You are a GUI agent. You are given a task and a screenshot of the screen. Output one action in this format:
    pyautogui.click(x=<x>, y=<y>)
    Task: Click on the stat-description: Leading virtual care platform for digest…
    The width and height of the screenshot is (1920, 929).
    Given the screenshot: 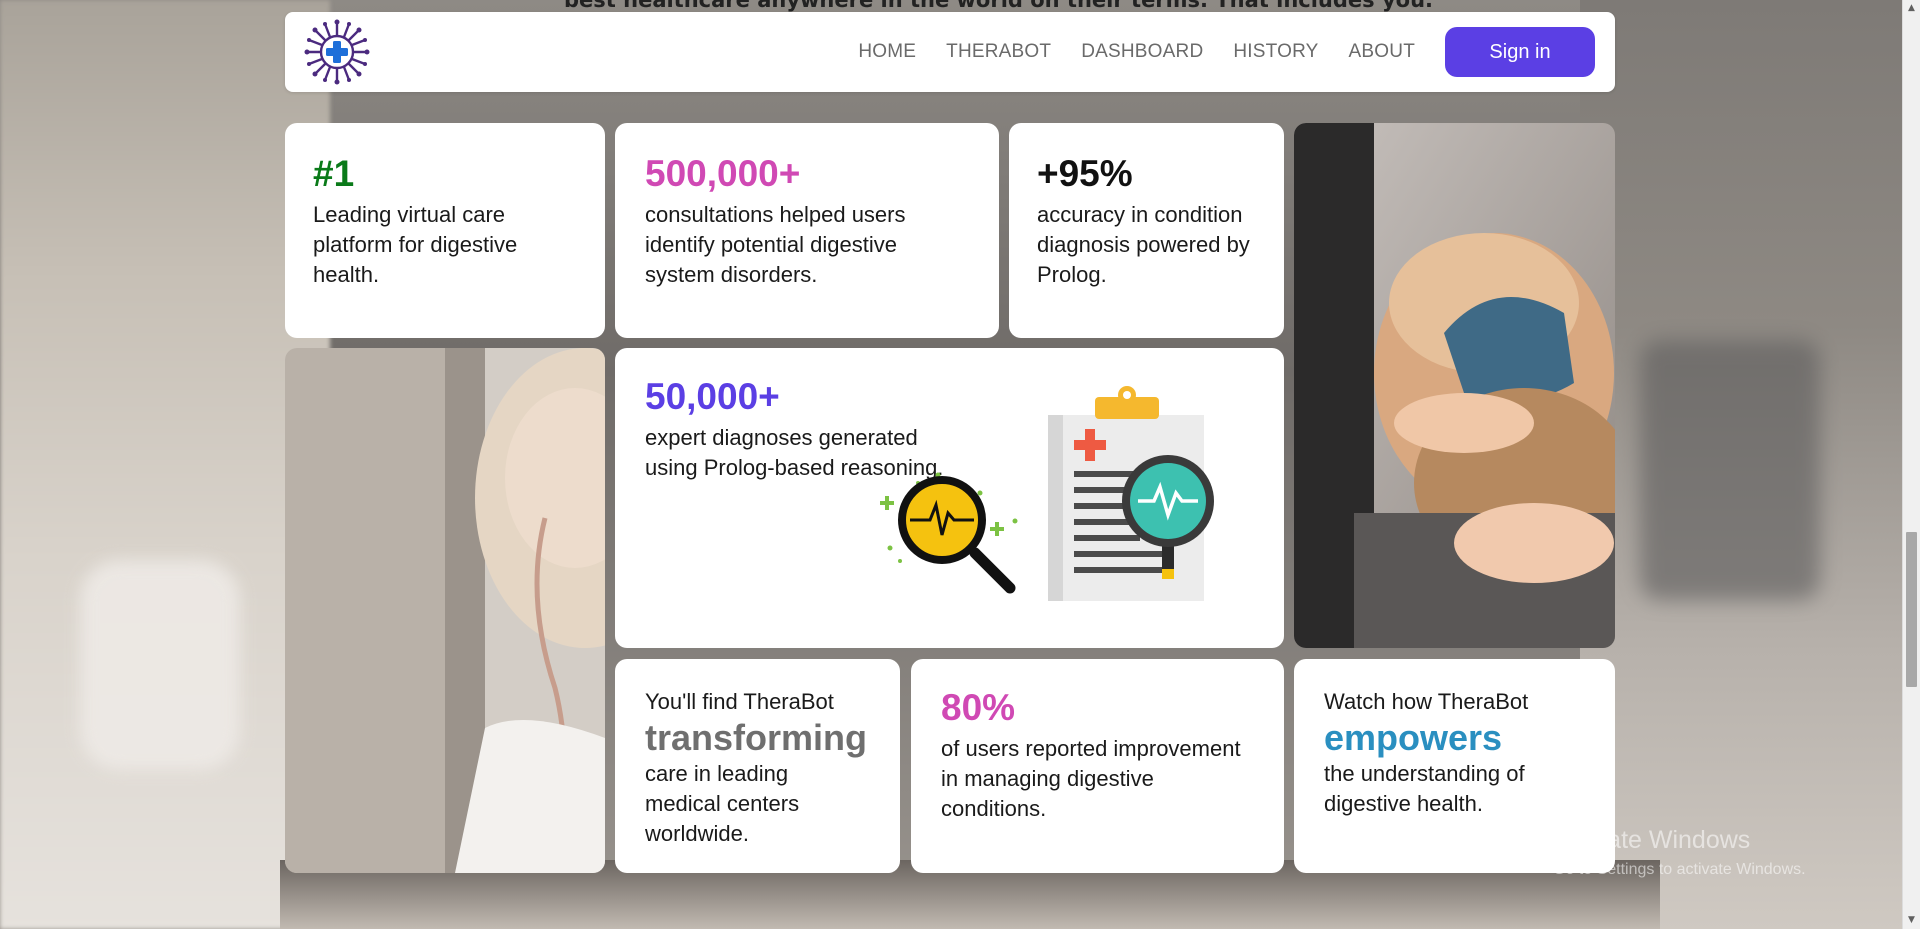 What is the action you would take?
    pyautogui.click(x=415, y=244)
    